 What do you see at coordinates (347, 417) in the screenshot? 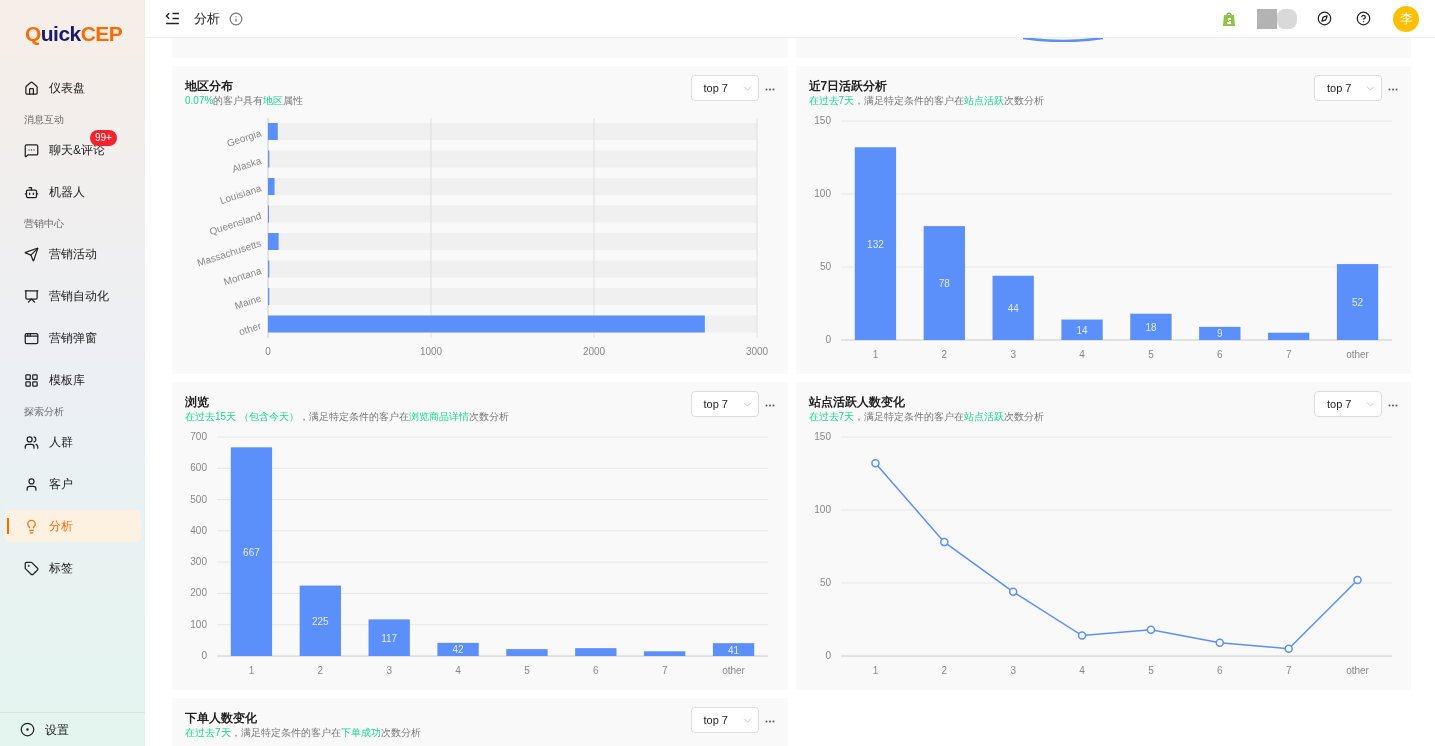
I see `card-subtitle: 在过去15天 （包含今天），满足特定条件的客户在浏览商品详情次数分析` at bounding box center [347, 417].